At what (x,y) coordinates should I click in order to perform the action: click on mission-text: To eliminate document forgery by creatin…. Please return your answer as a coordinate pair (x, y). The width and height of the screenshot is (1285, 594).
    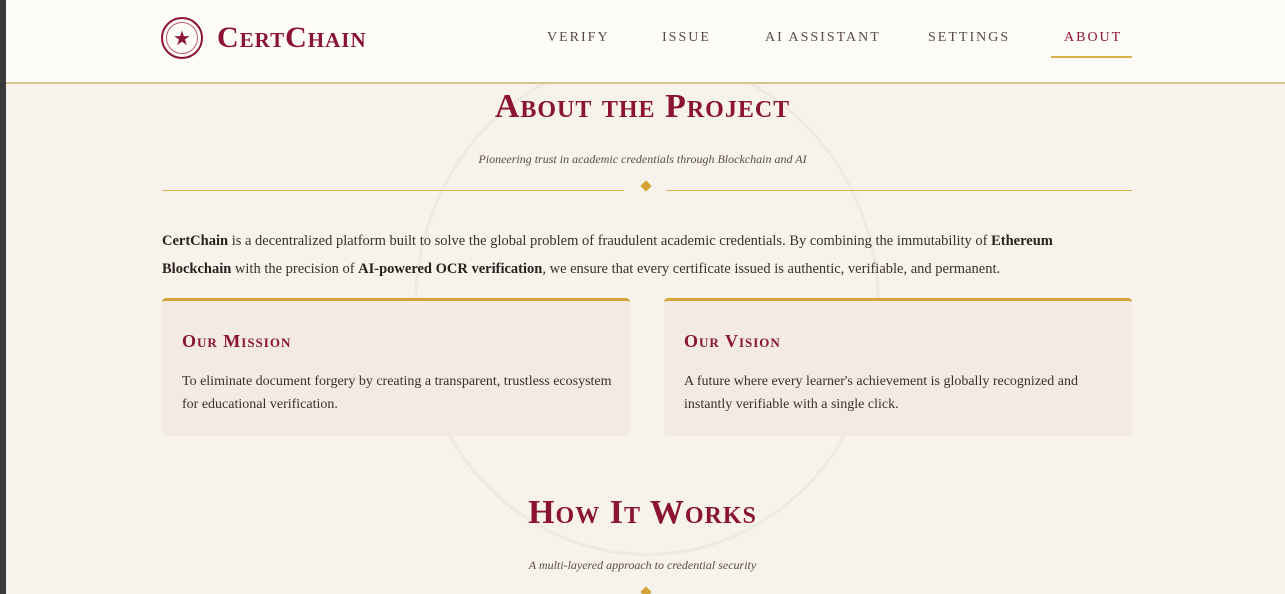
    Looking at the image, I should click on (397, 393).